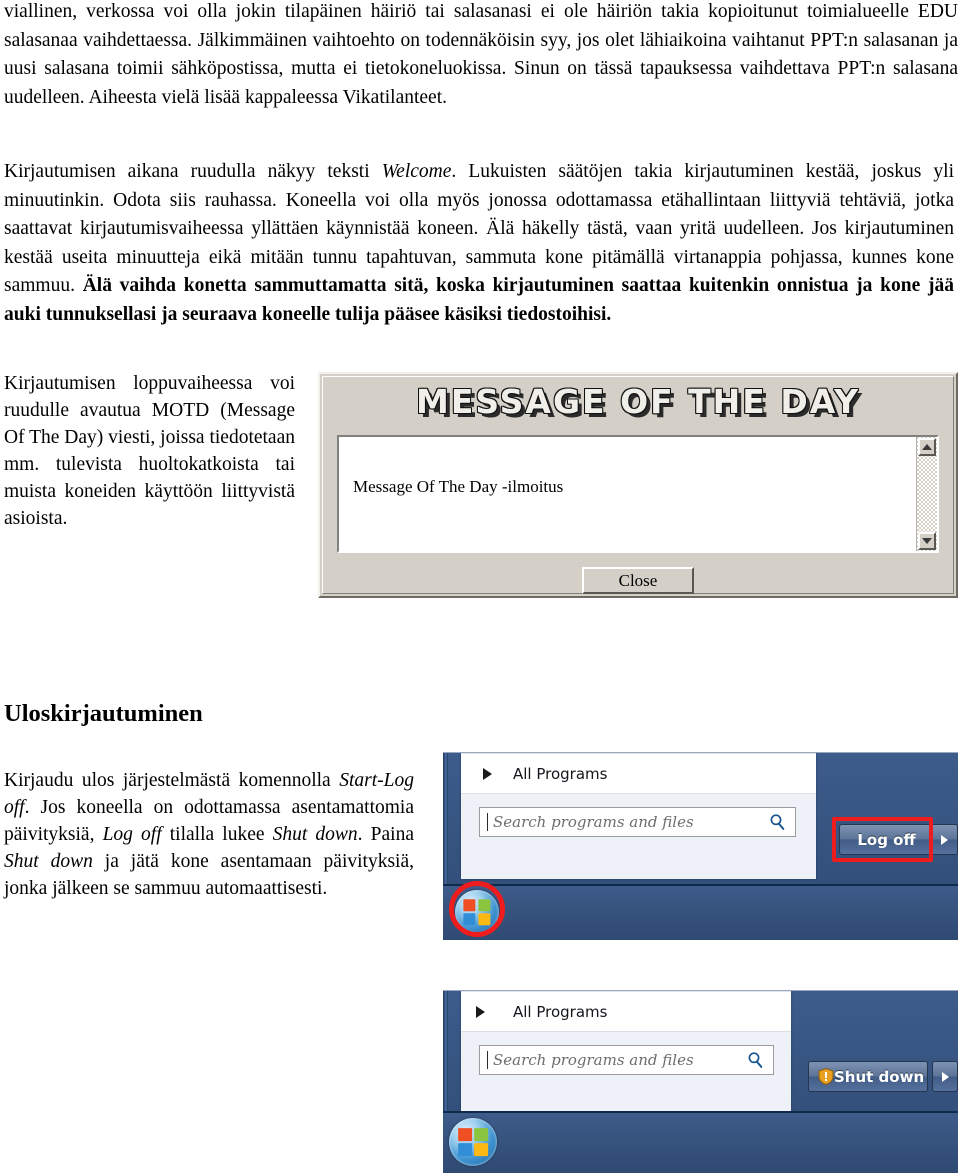 This screenshot has height=1175, width=960. Describe the element at coordinates (458, 486) in the screenshot. I see `motd-message-text: Message Of The Day -ilmoitus` at that location.